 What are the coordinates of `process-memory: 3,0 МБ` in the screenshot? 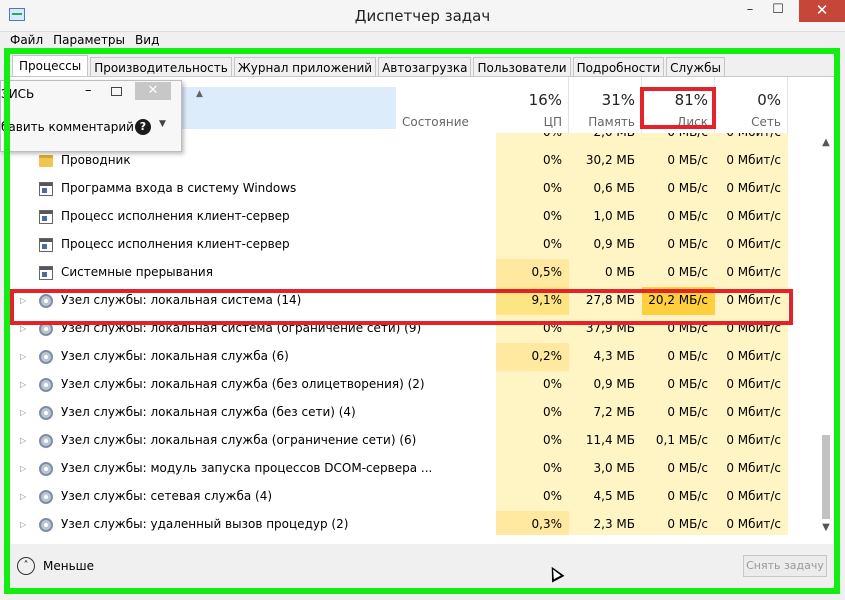 It's located at (605, 469).